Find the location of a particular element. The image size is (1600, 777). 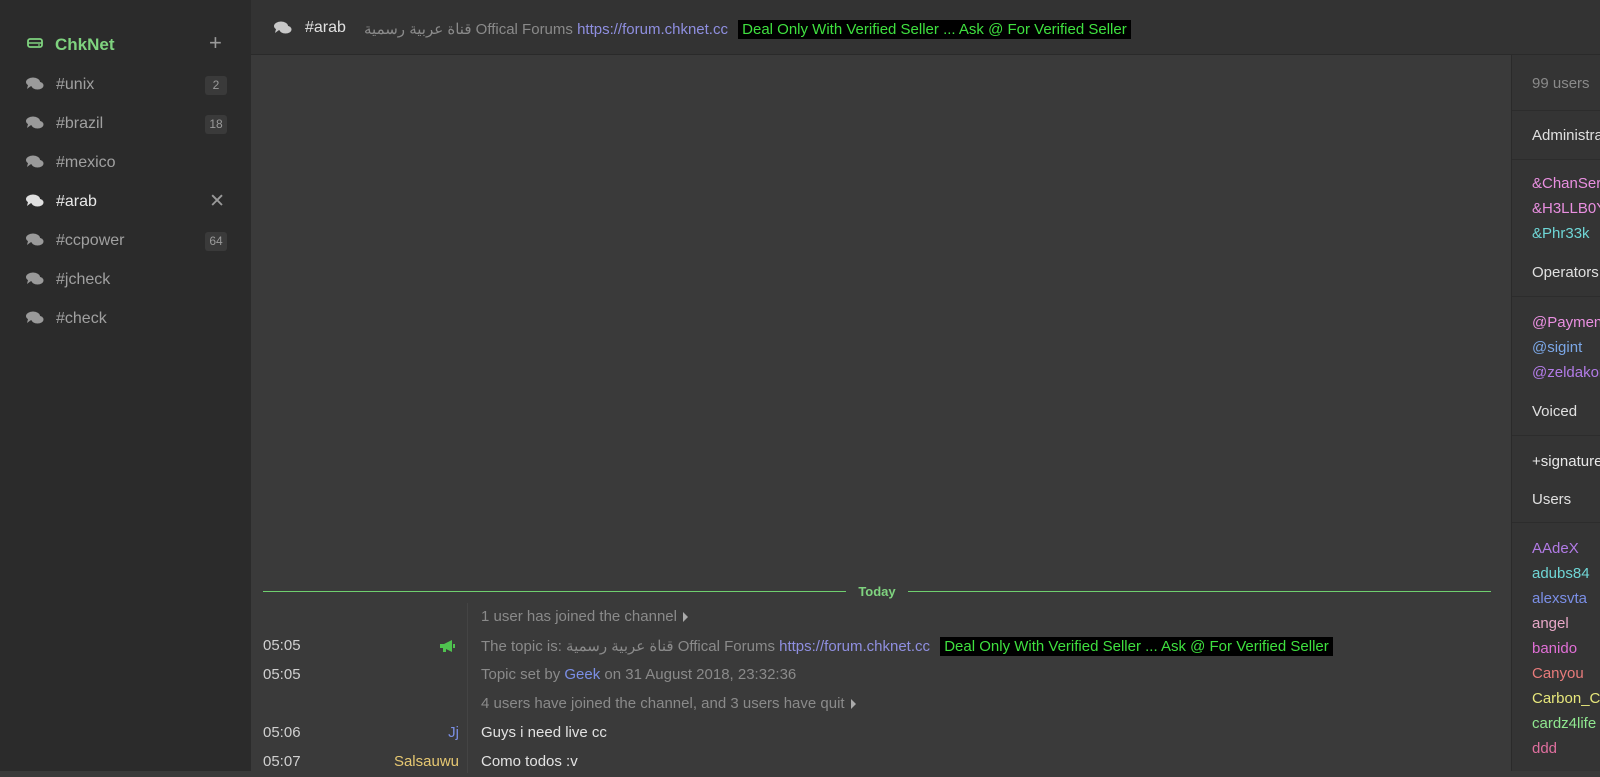

user-item: alexsvta is located at coordinates (1559, 598).